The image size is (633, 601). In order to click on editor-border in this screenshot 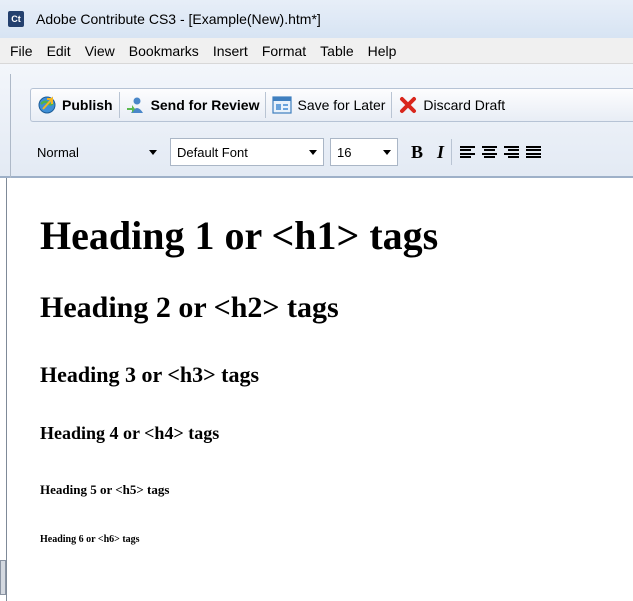, I will do `click(6, 389)`.